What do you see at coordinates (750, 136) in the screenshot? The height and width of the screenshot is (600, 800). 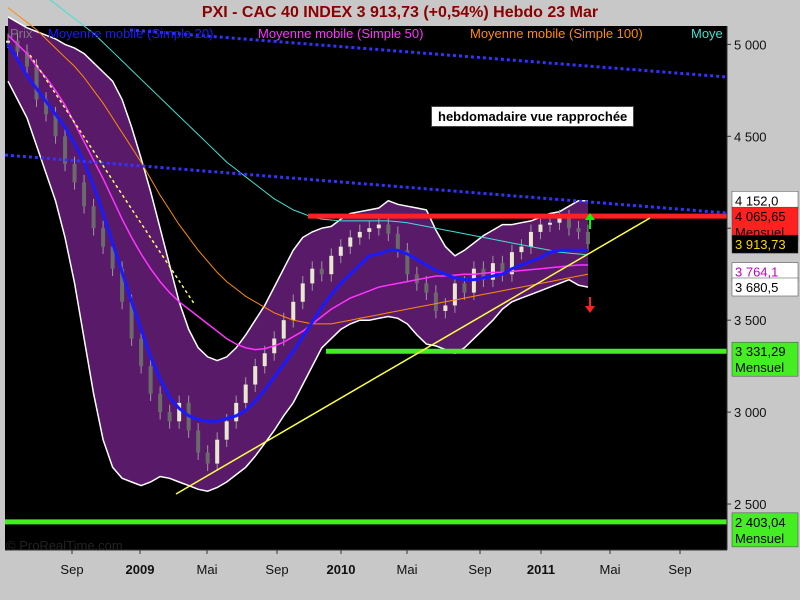 I see `y-tick-label: 4 500` at bounding box center [750, 136].